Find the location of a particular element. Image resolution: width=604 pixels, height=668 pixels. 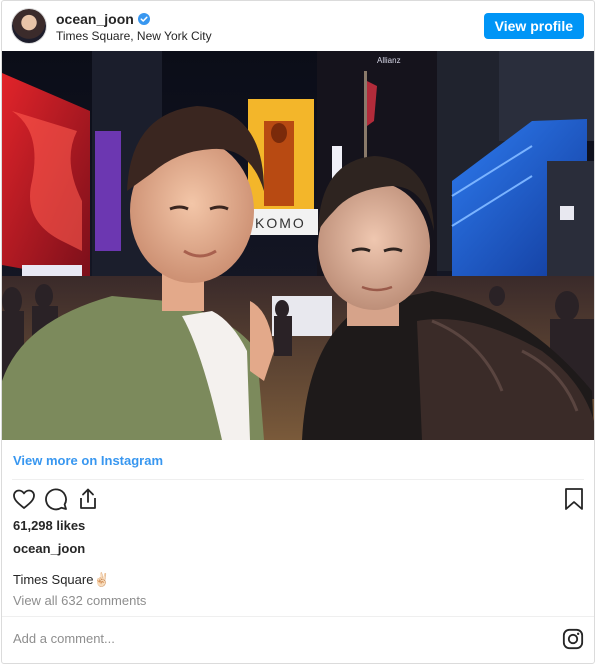

post-location: Times Square, New York City is located at coordinates (134, 36).